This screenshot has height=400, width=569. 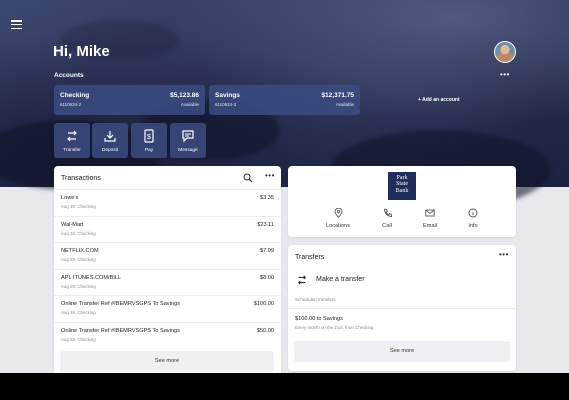 What do you see at coordinates (227, 95) in the screenshot?
I see `account-name: Savings` at bounding box center [227, 95].